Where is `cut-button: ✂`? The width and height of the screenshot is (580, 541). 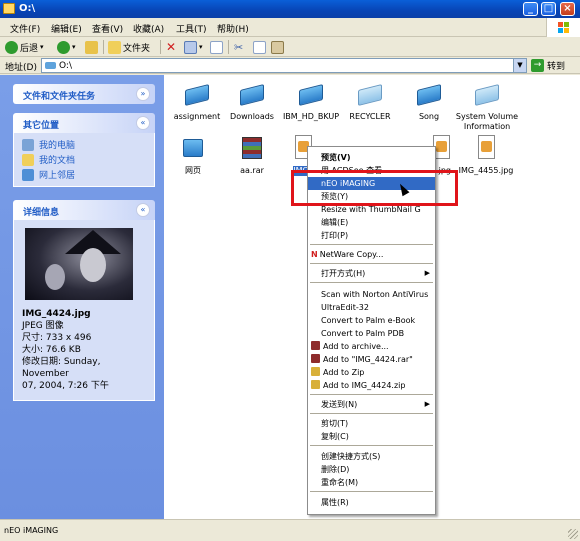
cut-button: ✂ is located at coordinates (238, 47).